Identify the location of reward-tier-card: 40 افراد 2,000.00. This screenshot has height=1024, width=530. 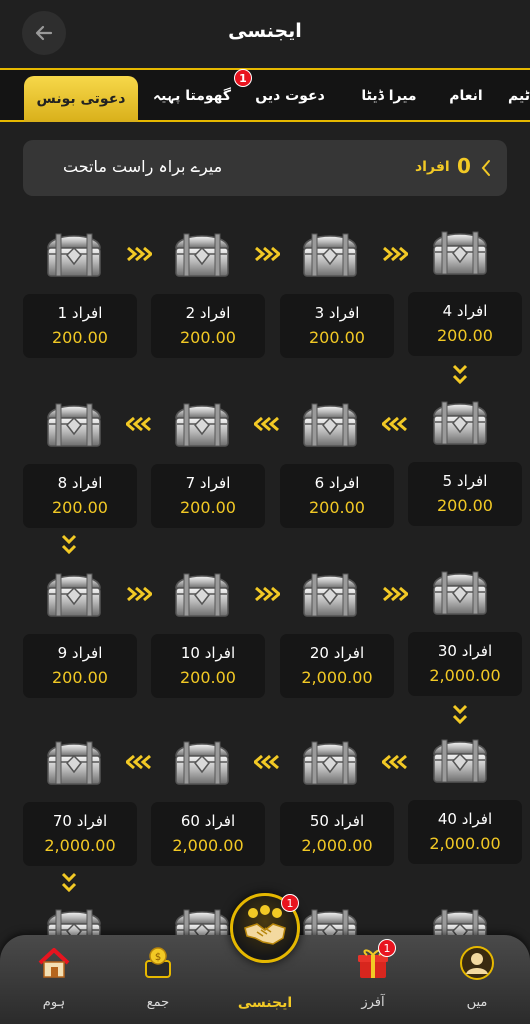
(465, 832).